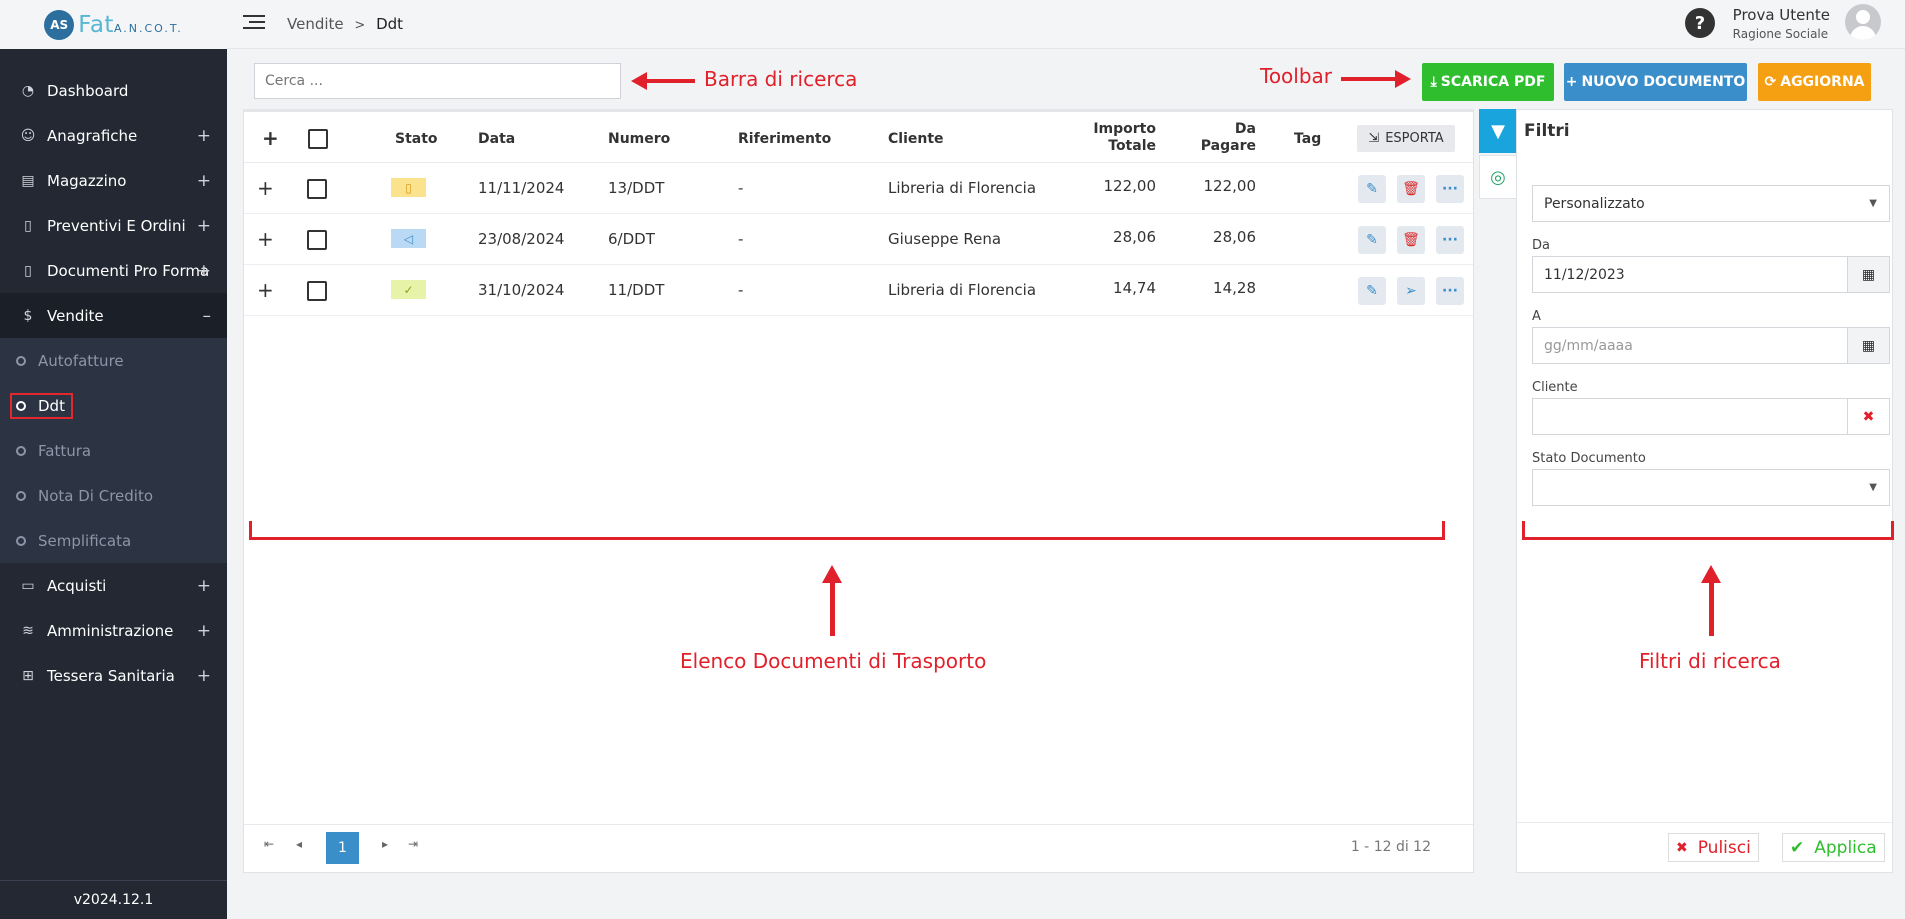 The height and width of the screenshot is (919, 1905). I want to click on export-button: ⇲ ESPORTA, so click(1406, 138).